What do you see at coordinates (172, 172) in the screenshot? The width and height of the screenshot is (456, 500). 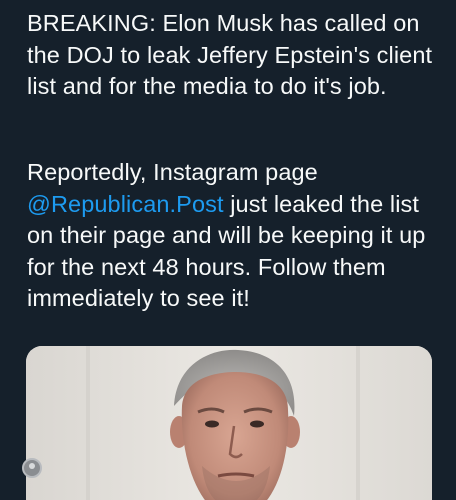 I see `tweet-text-before-mention: Reportedly, Instagram page` at bounding box center [172, 172].